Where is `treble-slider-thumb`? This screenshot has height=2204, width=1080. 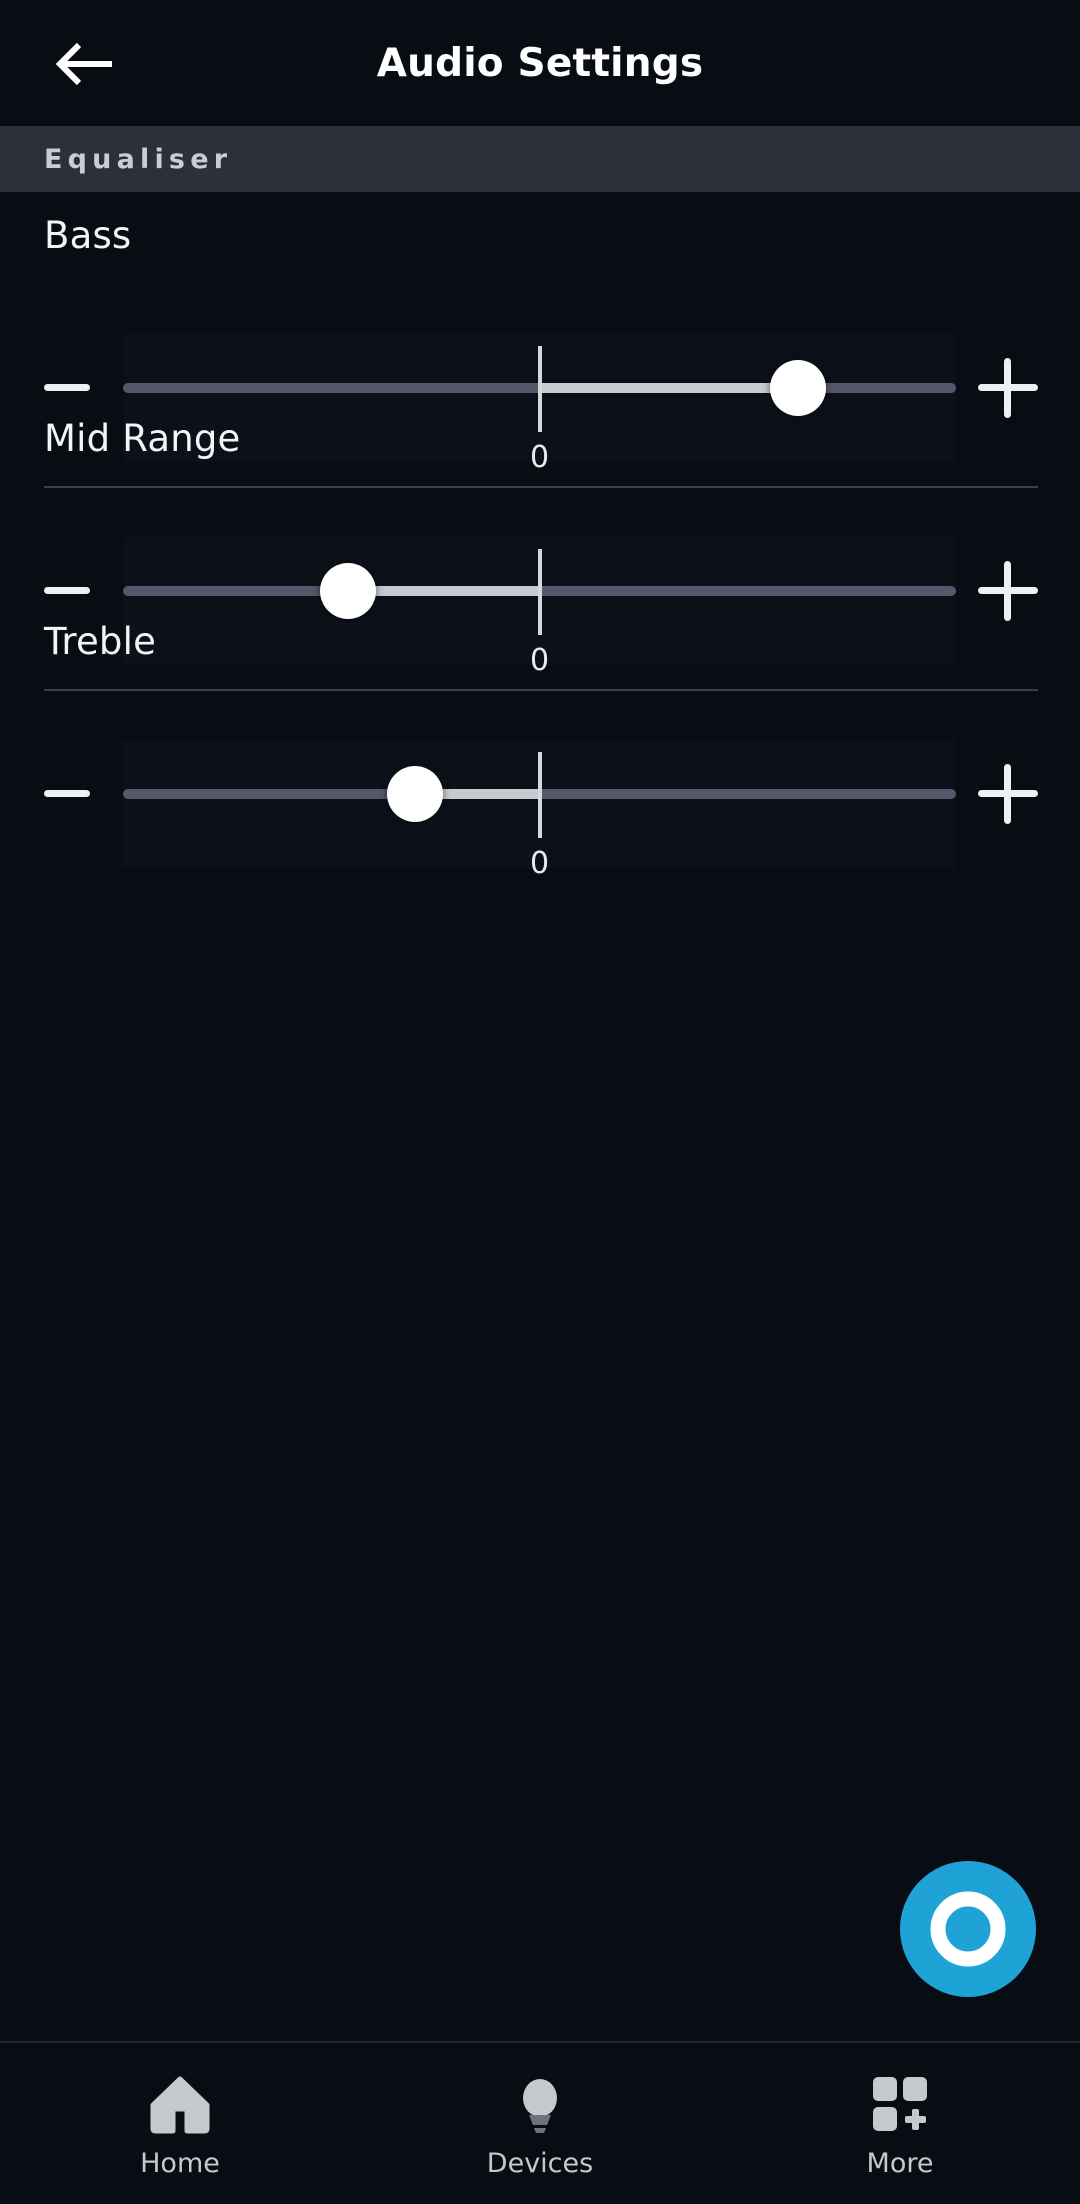
treble-slider-thumb is located at coordinates (414, 794).